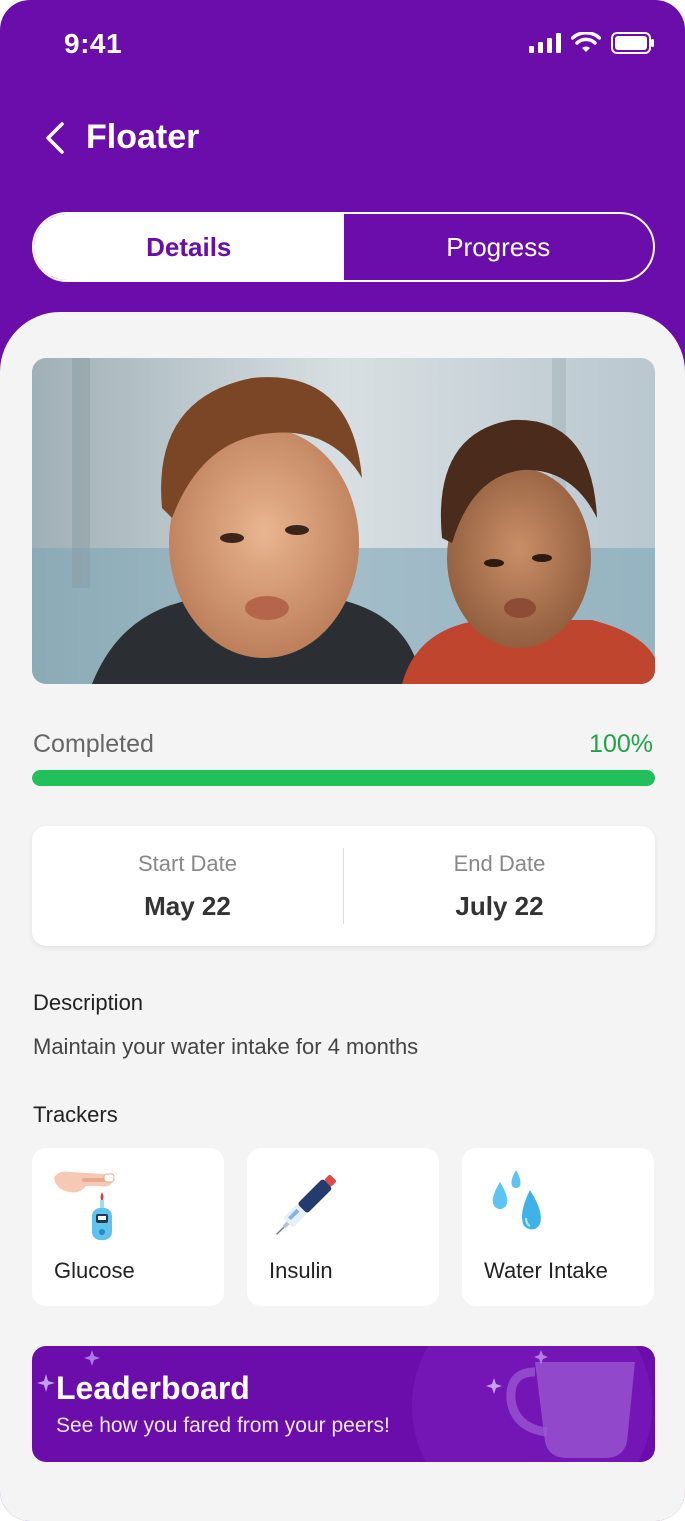 This screenshot has width=685, height=1521. I want to click on progress-bar, so click(343, 778).